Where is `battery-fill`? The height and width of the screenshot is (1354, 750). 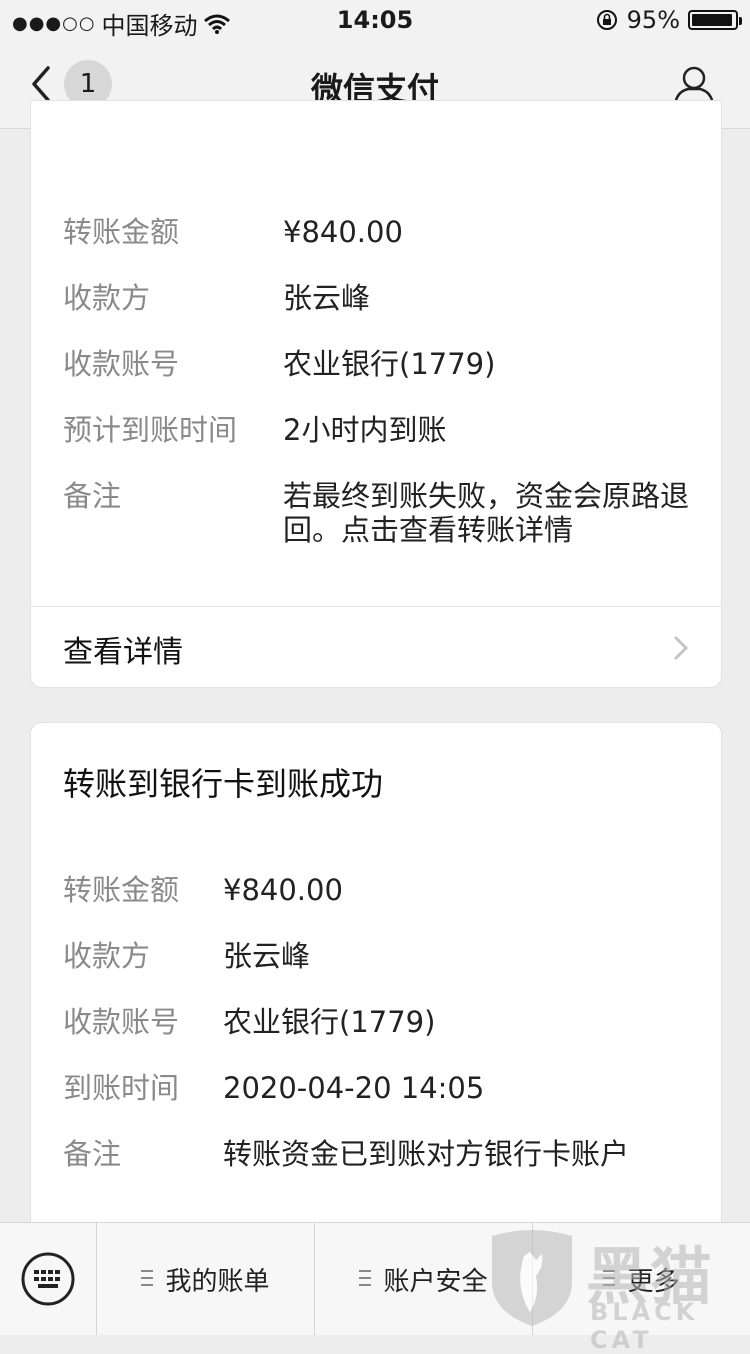 battery-fill is located at coordinates (712, 20).